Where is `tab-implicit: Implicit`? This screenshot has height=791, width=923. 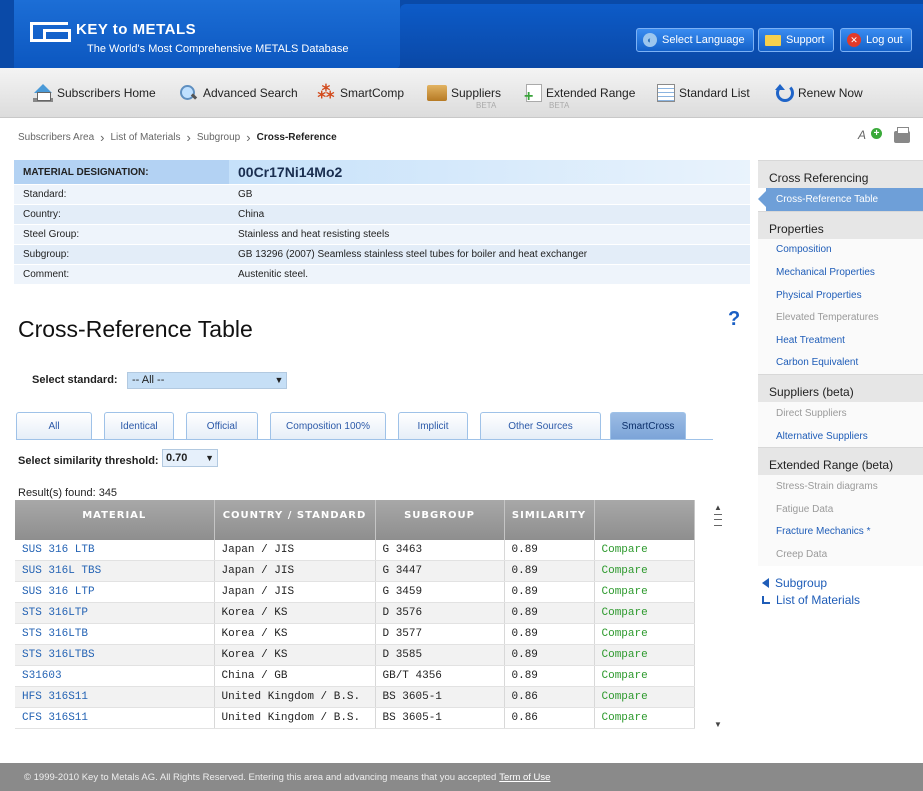 tab-implicit: Implicit is located at coordinates (433, 425).